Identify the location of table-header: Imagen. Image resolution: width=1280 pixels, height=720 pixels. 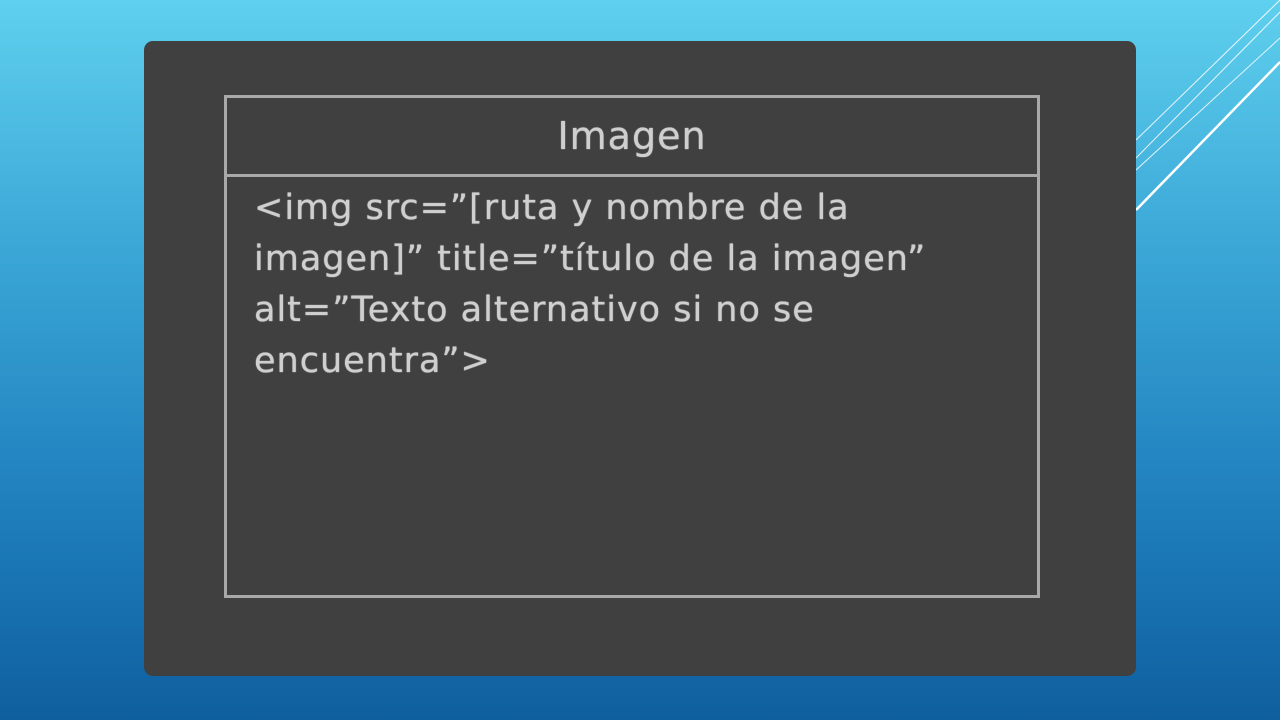
(632, 137).